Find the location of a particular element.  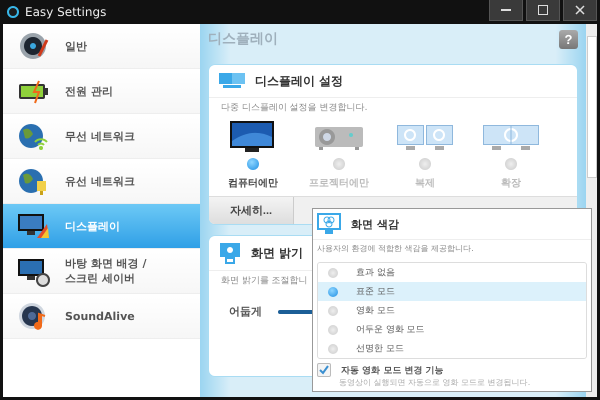

mode-option: 표준 모드 is located at coordinates (452, 291).